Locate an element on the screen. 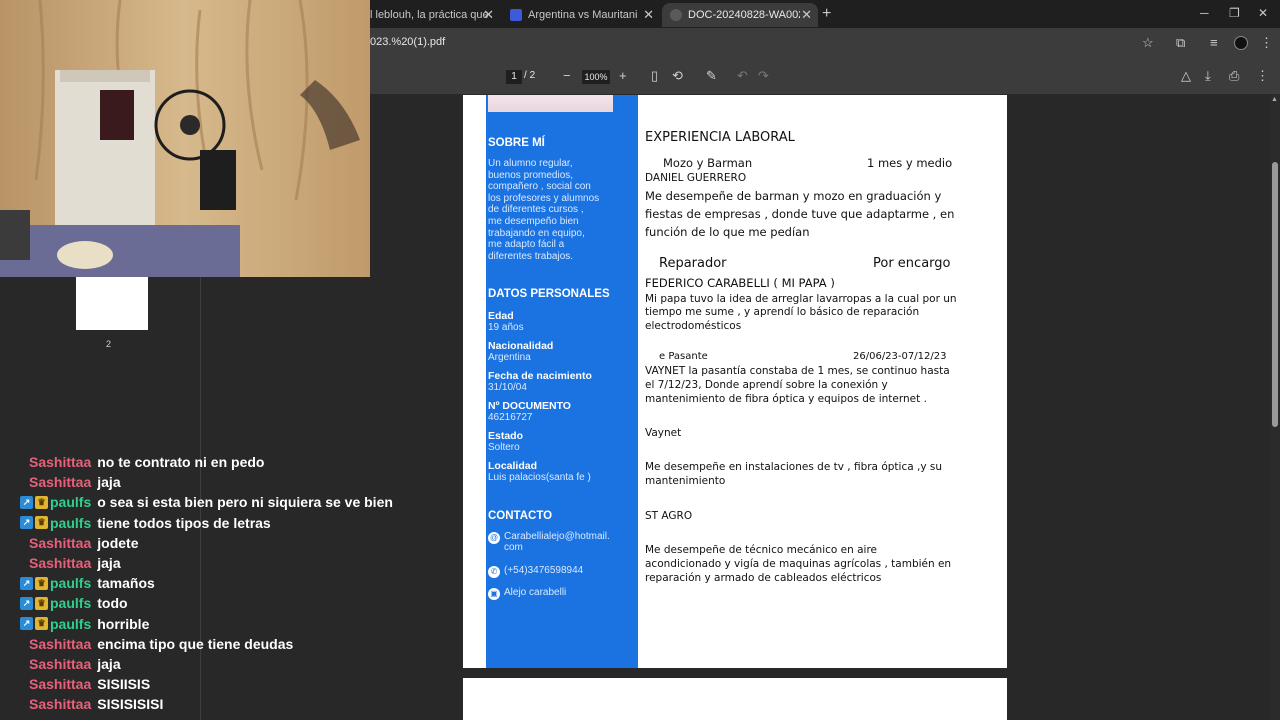 This screenshot has width=1280, height=720. scroll-up-icon: ▲ is located at coordinates (1274, 99).